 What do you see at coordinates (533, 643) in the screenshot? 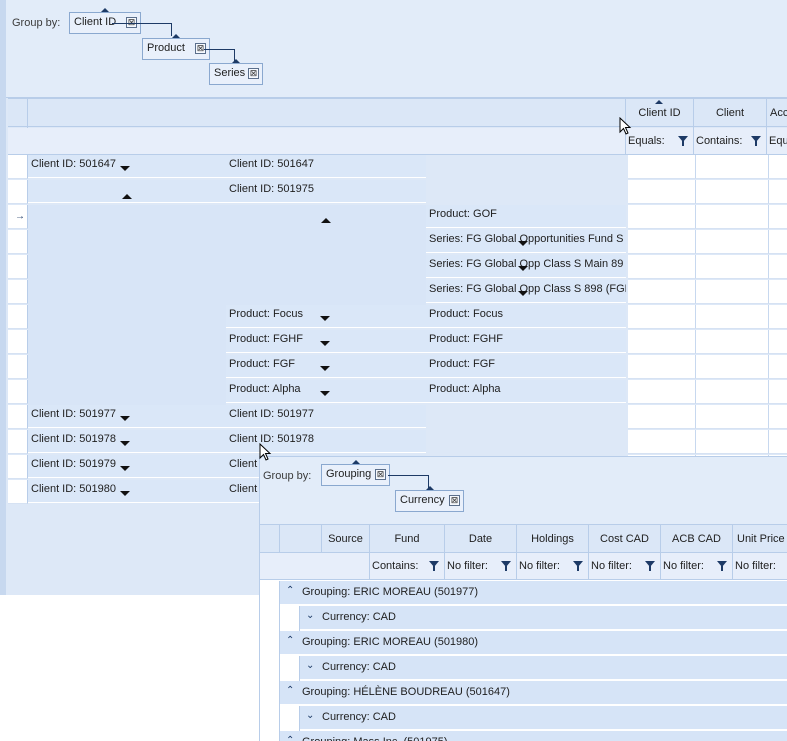
I see `group-row-band: ⌃ Grouping: ERIC MOREAU (501980)` at bounding box center [533, 643].